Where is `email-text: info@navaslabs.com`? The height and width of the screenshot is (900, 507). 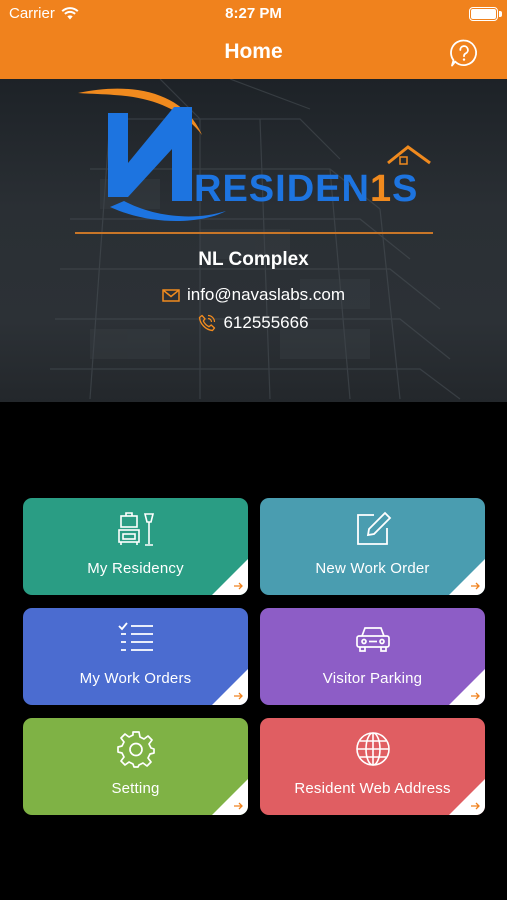
email-text: info@navaslabs.com is located at coordinates (266, 294).